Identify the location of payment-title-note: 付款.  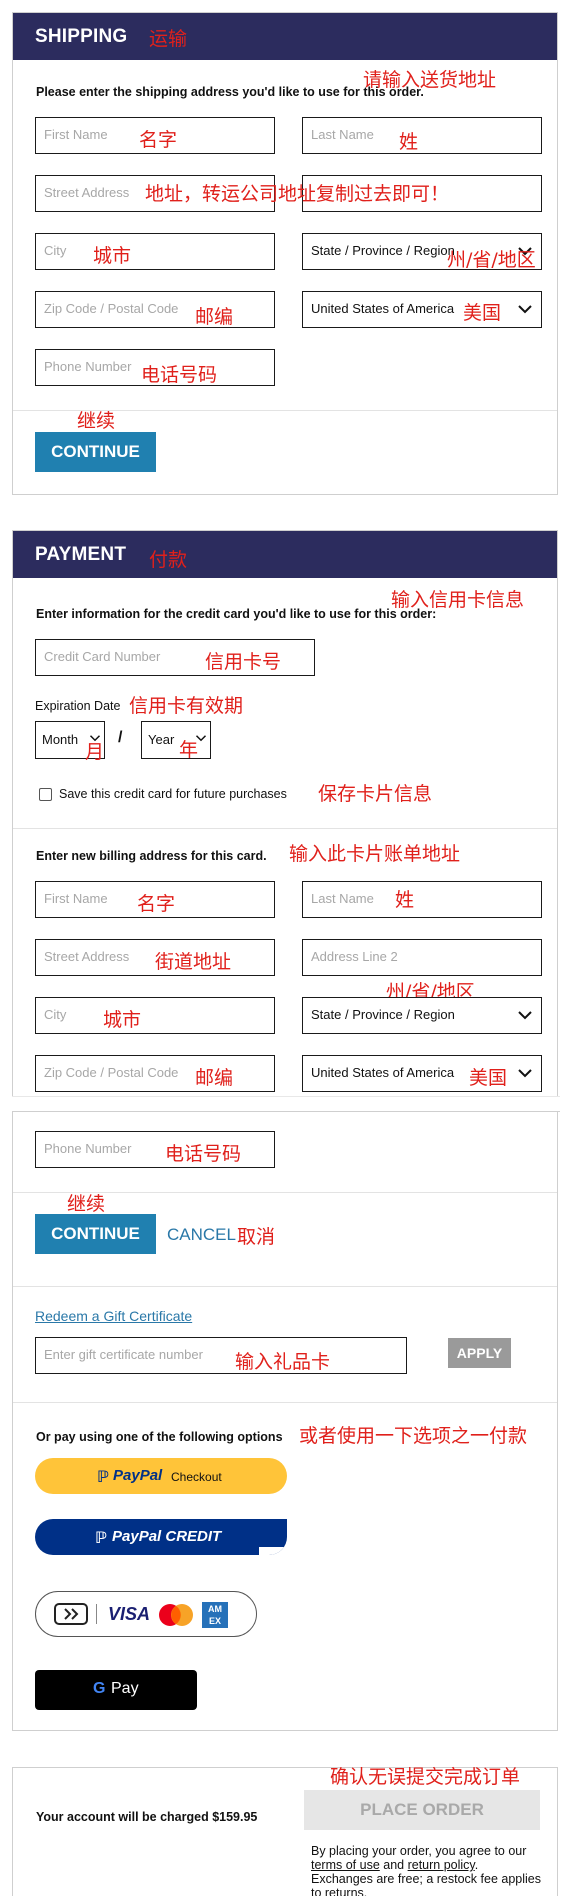
(168, 560).